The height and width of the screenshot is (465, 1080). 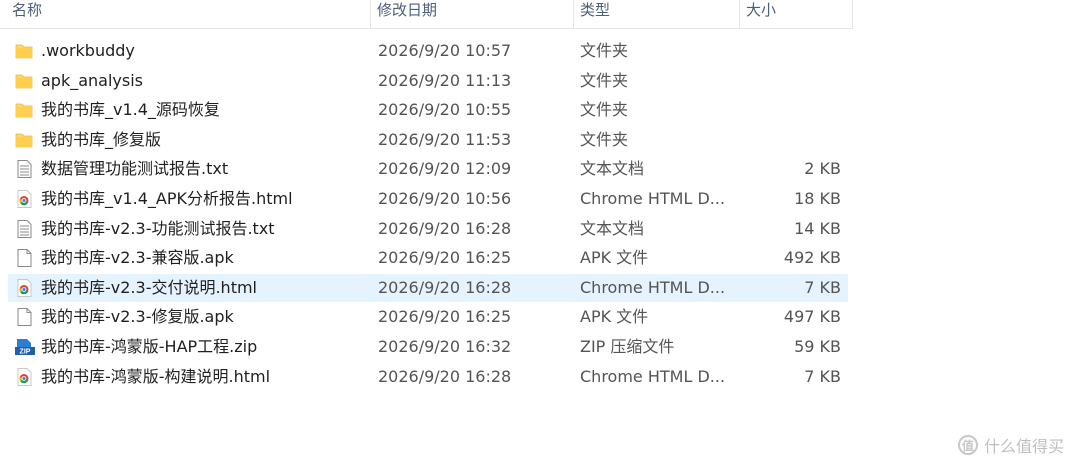 I want to click on file-row: 数据管理功能测试报告.txt 2026/9/20 12:09 文本文档 2 KB, so click(x=540, y=169).